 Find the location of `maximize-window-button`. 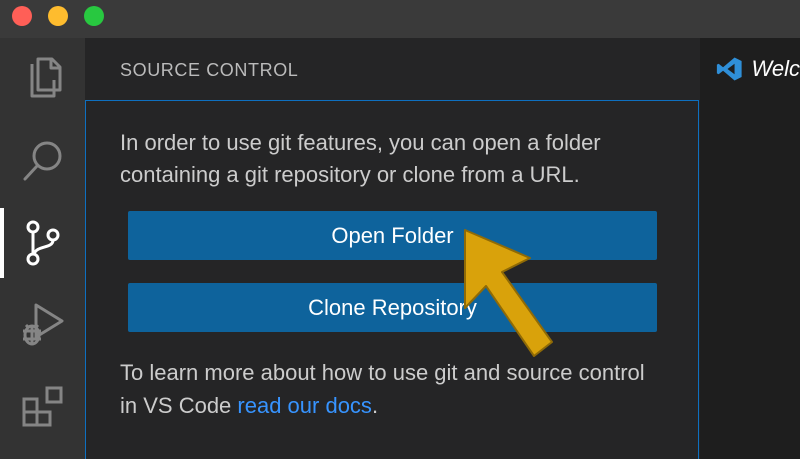

maximize-window-button is located at coordinates (94, 16).